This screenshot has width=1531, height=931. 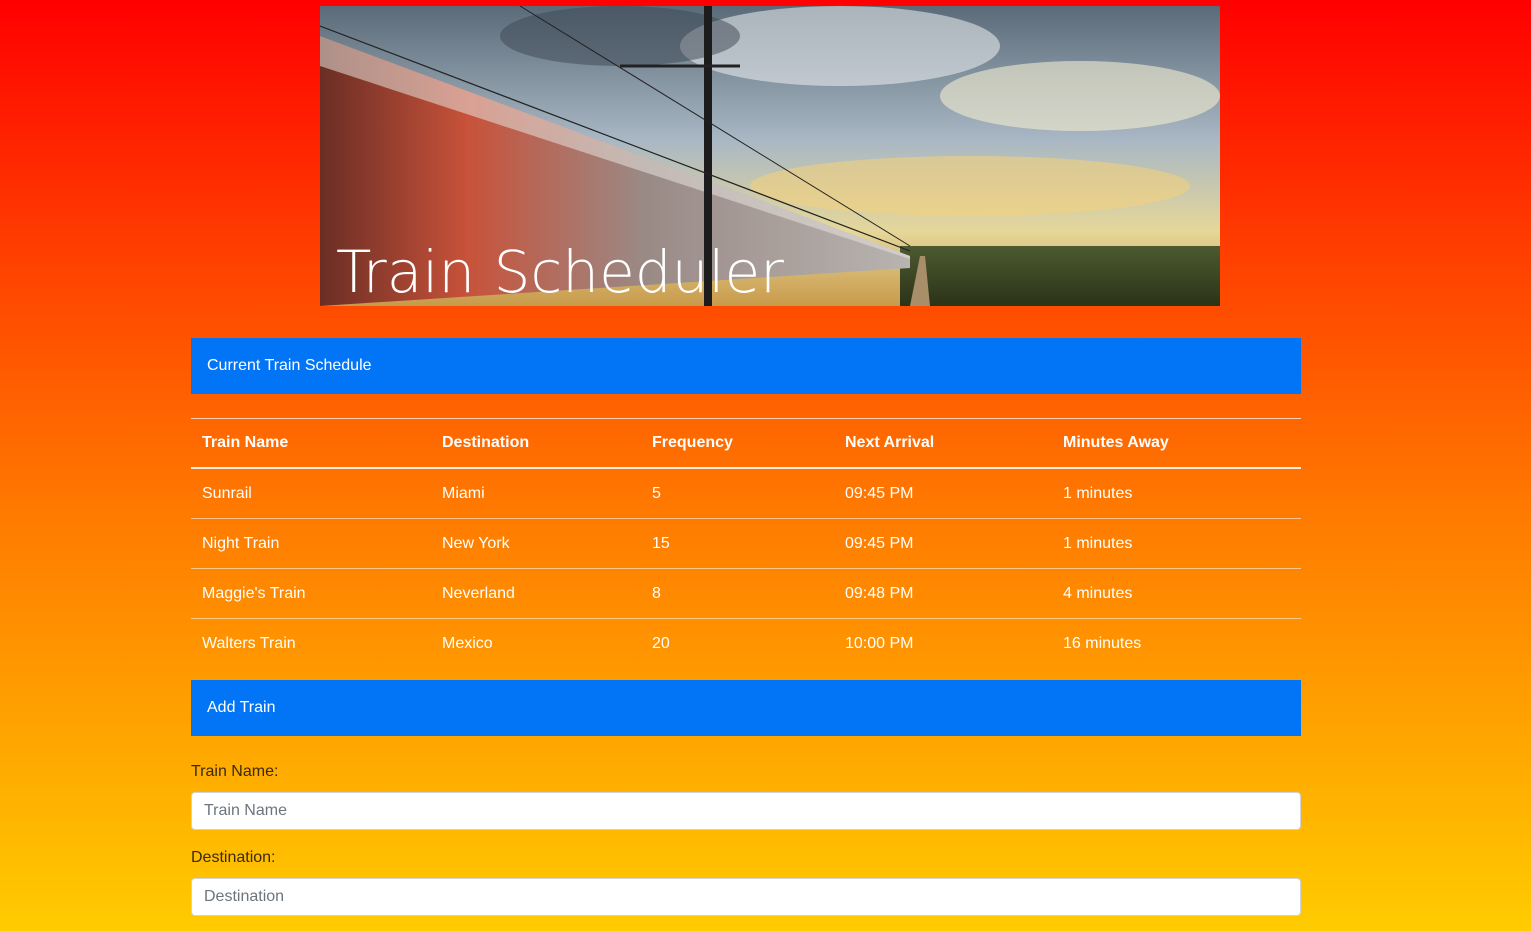 What do you see at coordinates (746, 897) in the screenshot?
I see `destination-input` at bounding box center [746, 897].